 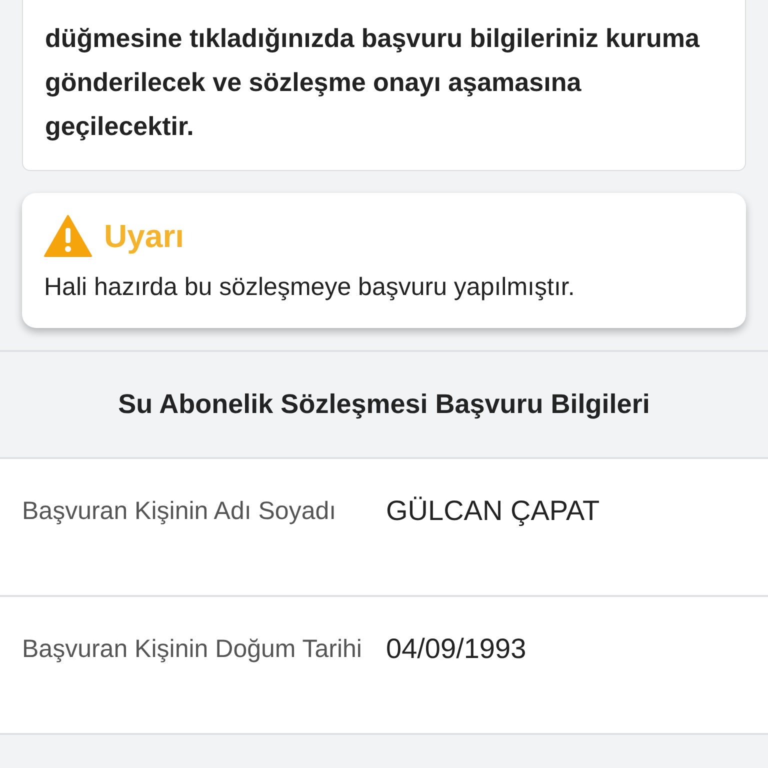 I want to click on field-label: Başvuran Kişinin Adı Soyadı, so click(x=180, y=511).